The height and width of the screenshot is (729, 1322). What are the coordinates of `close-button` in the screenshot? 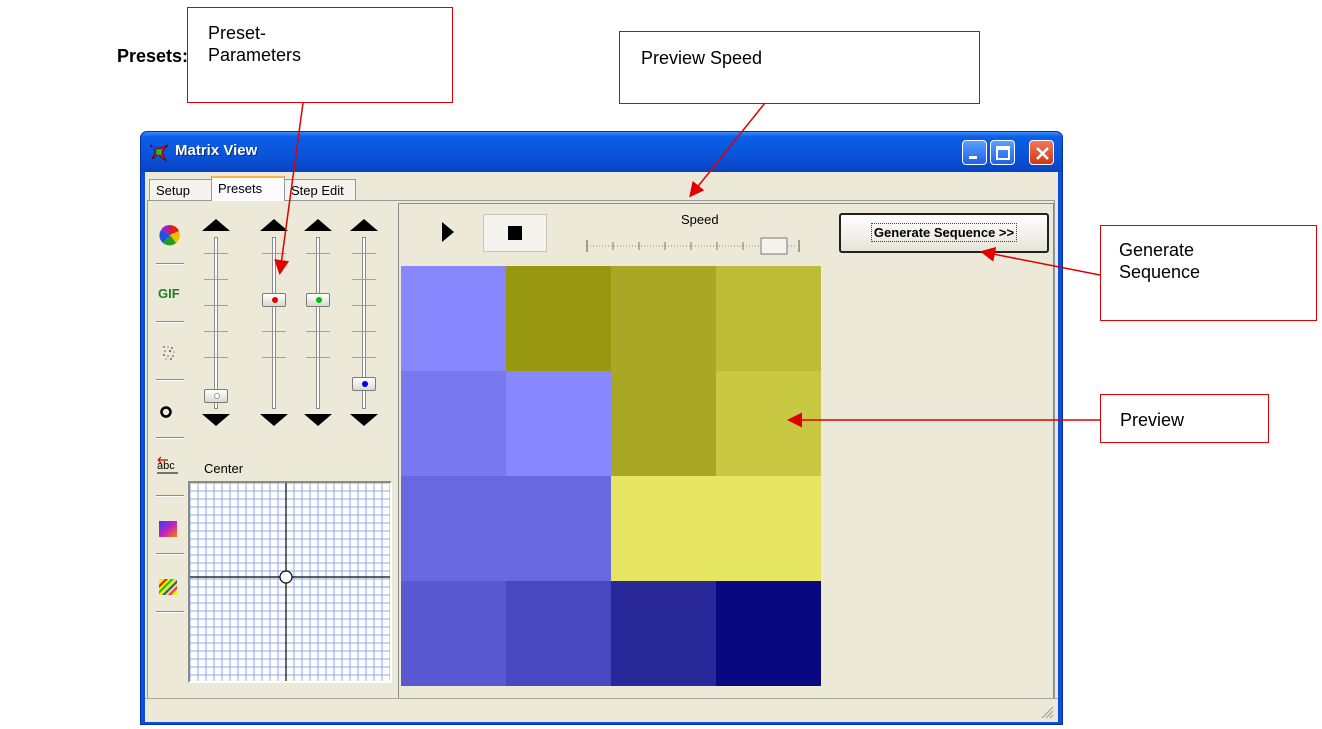 It's located at (1041, 152).